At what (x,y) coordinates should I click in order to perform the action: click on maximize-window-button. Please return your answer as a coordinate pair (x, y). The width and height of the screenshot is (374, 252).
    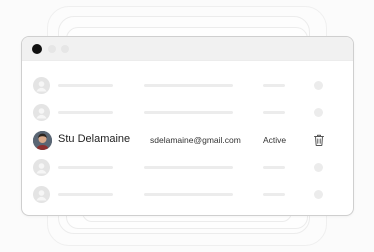
    Looking at the image, I should click on (65, 49).